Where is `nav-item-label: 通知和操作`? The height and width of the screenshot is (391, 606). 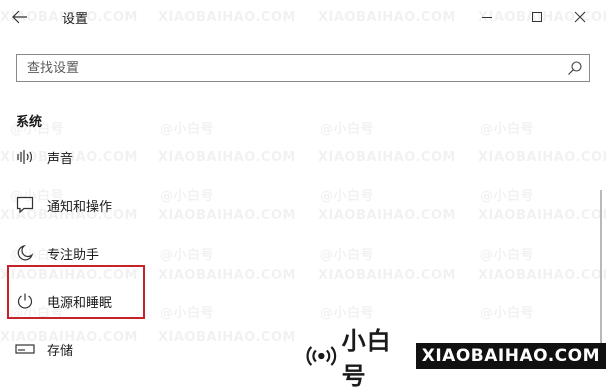 nav-item-label: 通知和操作 is located at coordinates (80, 207).